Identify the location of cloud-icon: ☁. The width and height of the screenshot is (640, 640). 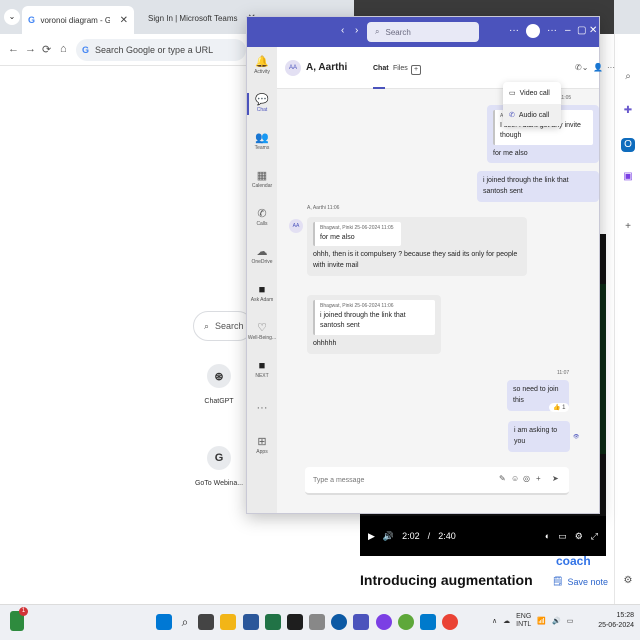
(506, 621).